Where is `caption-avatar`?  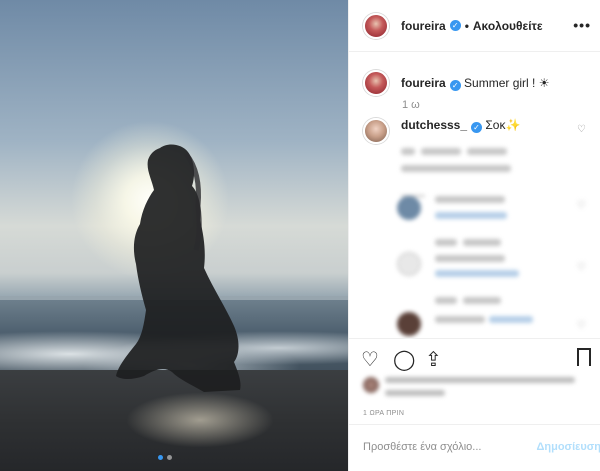 caption-avatar is located at coordinates (376, 83).